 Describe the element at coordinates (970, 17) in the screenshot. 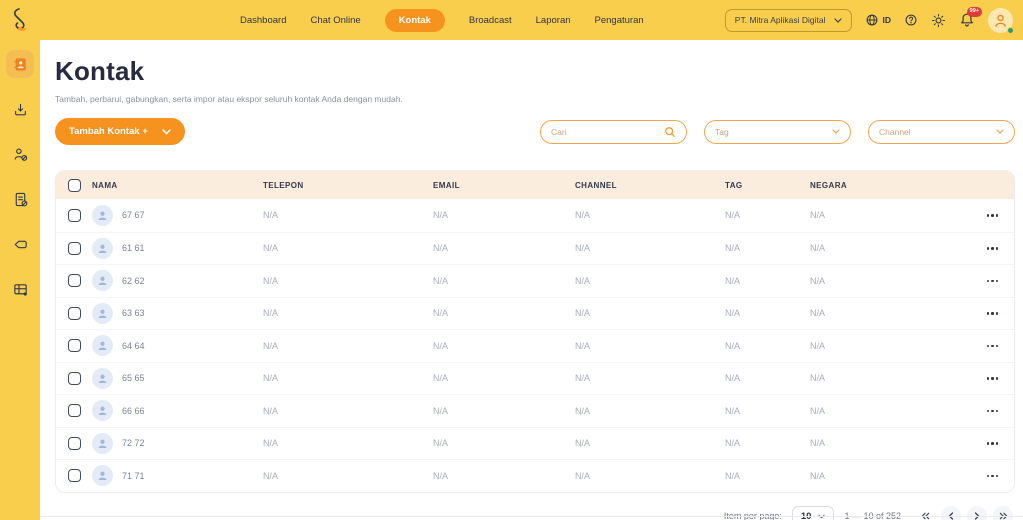

I see `notifications-button: 99+` at that location.